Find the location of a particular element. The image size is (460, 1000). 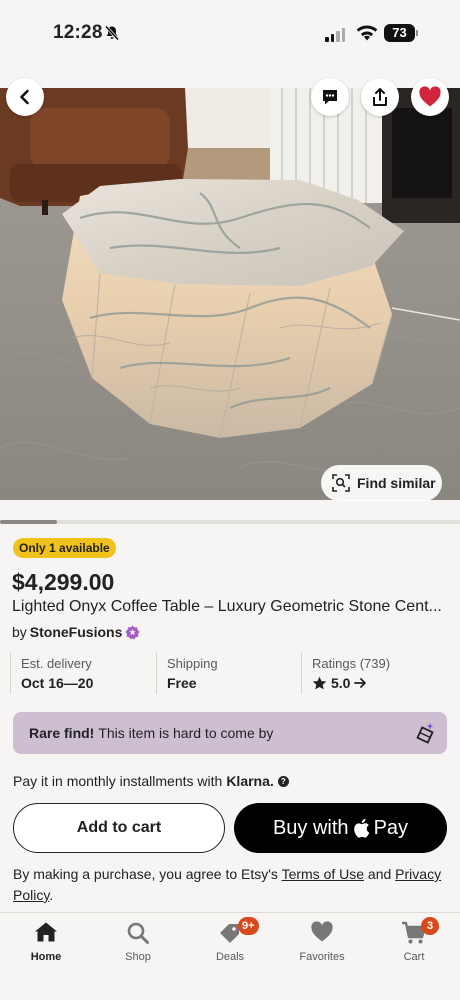

ratings-label: Ratings (739) is located at coordinates (351, 663).